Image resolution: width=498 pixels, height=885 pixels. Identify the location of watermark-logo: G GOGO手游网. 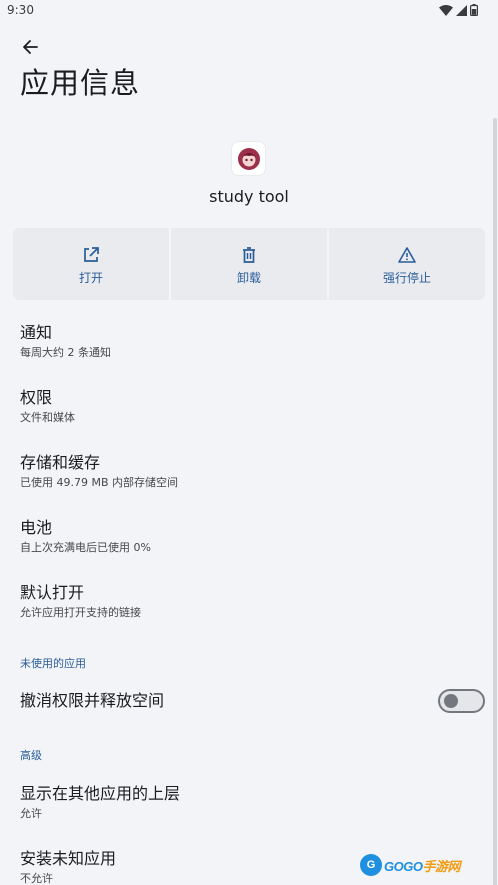
(410, 865).